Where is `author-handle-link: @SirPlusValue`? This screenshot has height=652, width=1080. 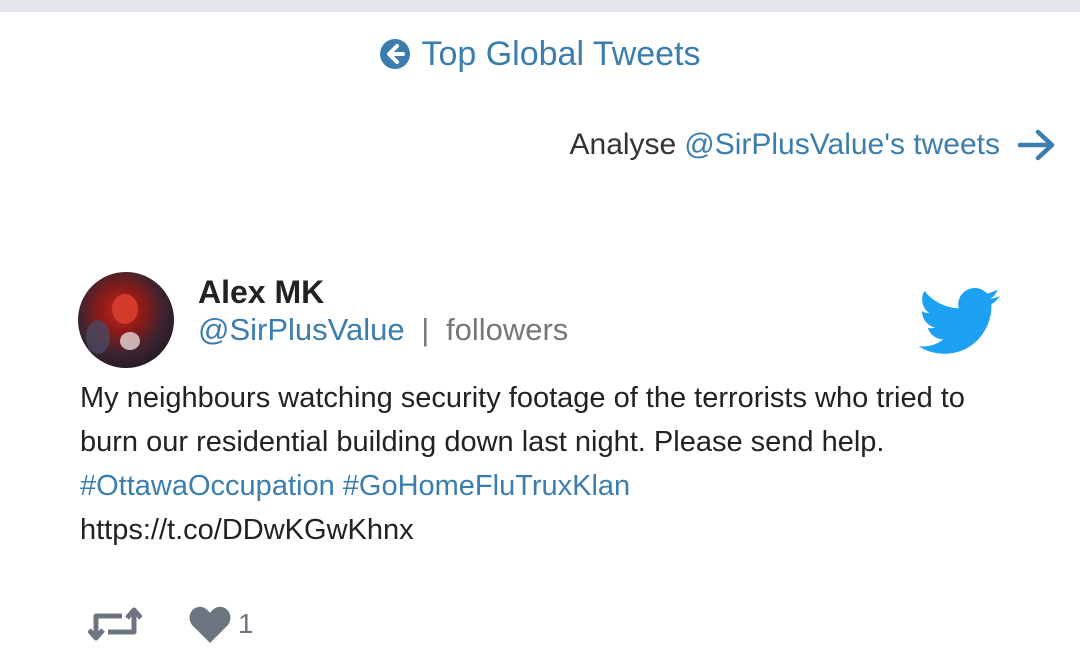 author-handle-link: @SirPlusValue is located at coordinates (301, 329).